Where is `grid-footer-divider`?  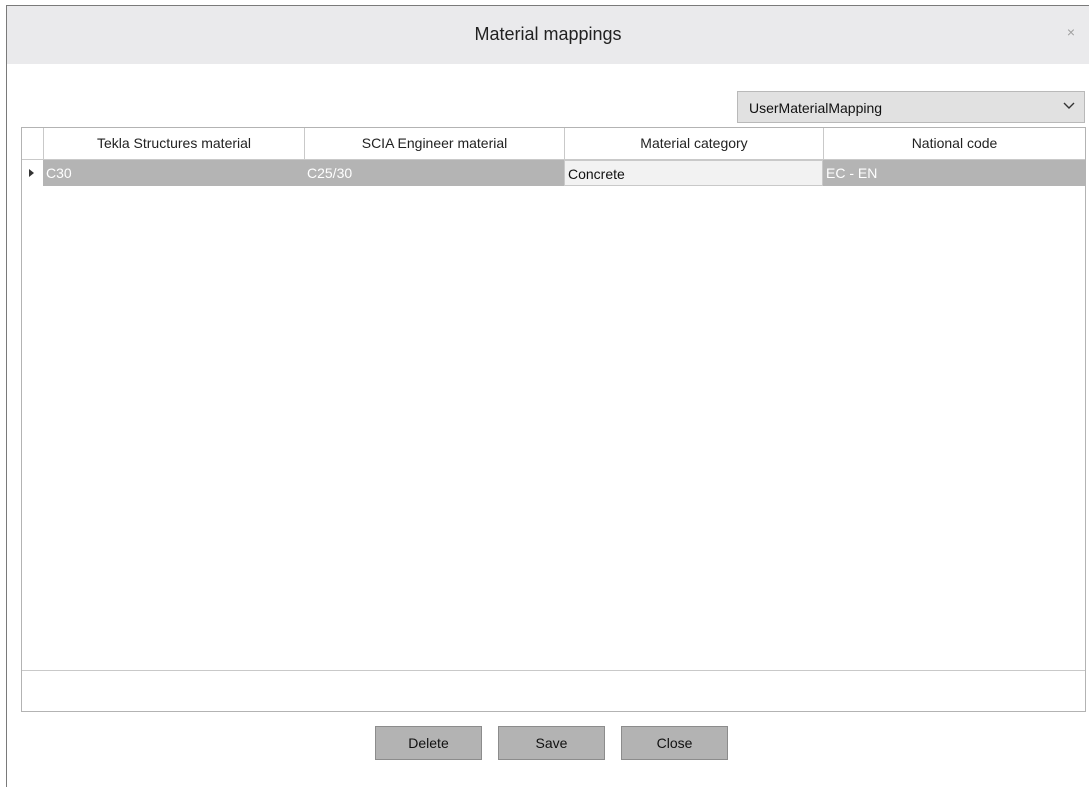
grid-footer-divider is located at coordinates (553, 670).